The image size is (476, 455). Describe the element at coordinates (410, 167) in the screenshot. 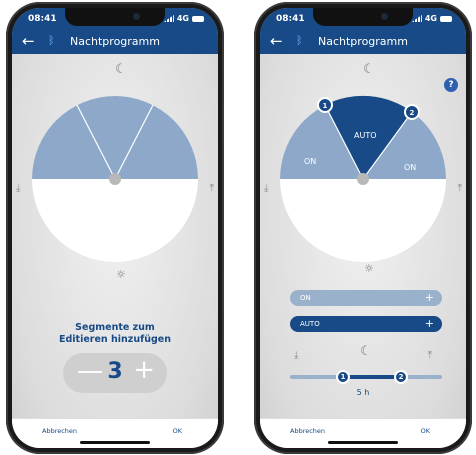

I see `dial-label-on-right: ON` at that location.